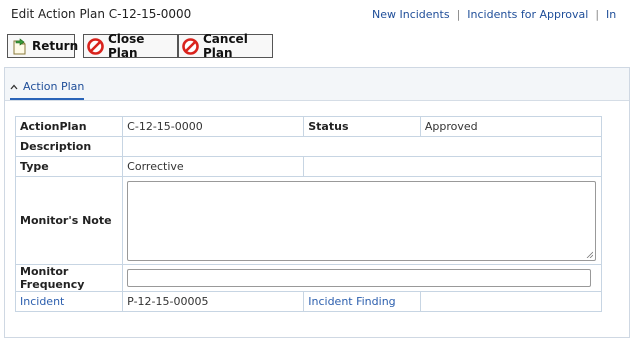 This screenshot has height=342, width=631. Describe the element at coordinates (69, 166) in the screenshot. I see `type-label: Type` at that location.